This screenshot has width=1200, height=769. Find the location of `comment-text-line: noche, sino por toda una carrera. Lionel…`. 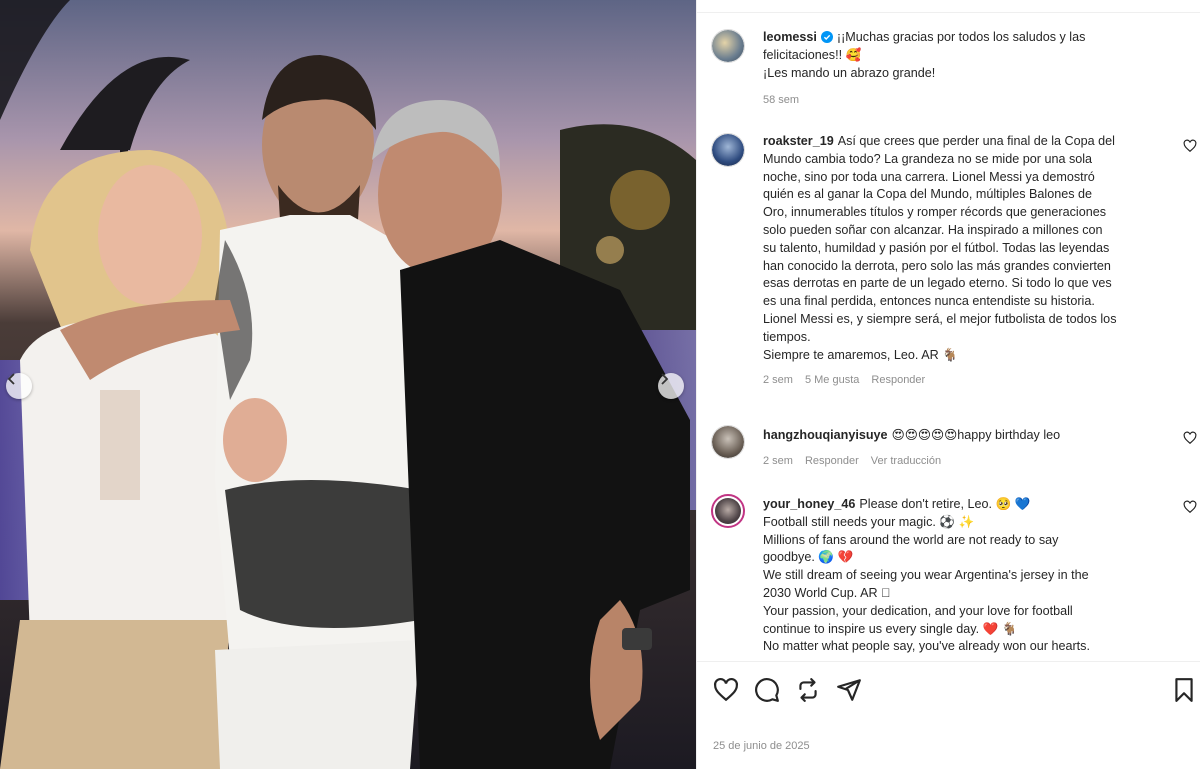

comment-text-line: noche, sino por toda una carrera. Lionel… is located at coordinates (929, 176).